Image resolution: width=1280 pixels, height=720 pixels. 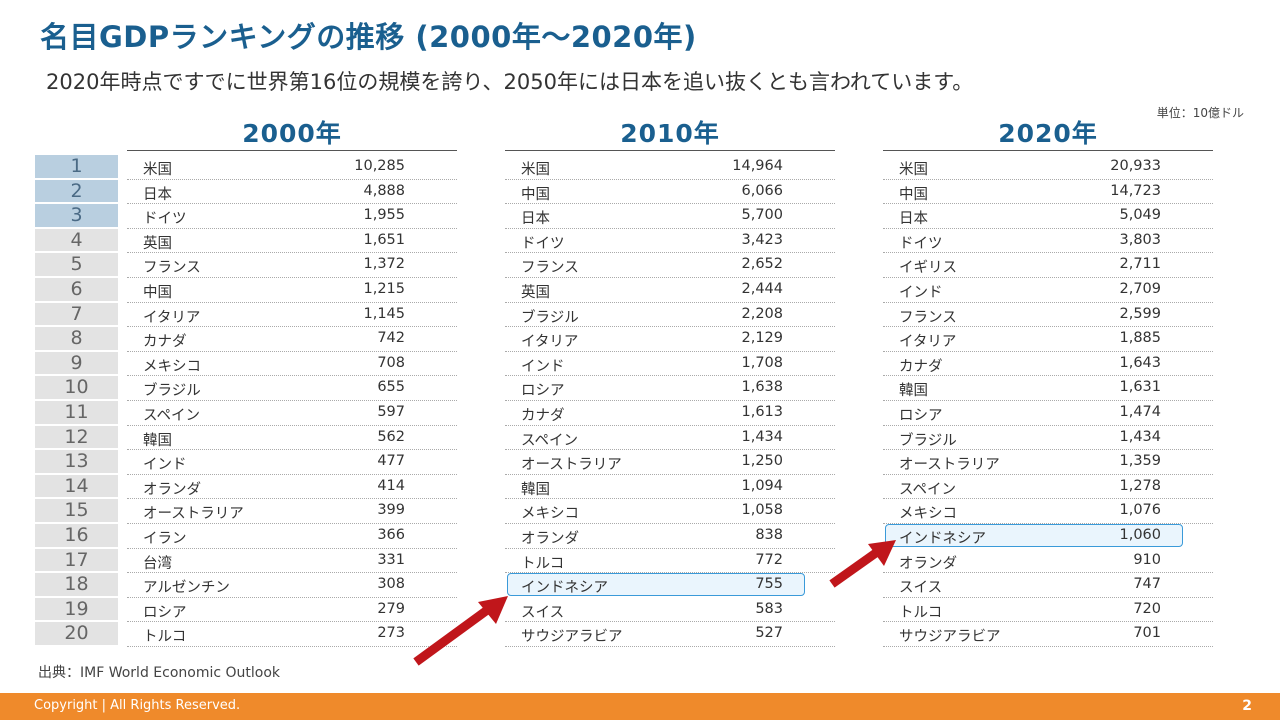 I want to click on rank-cell: 1, so click(x=76, y=166).